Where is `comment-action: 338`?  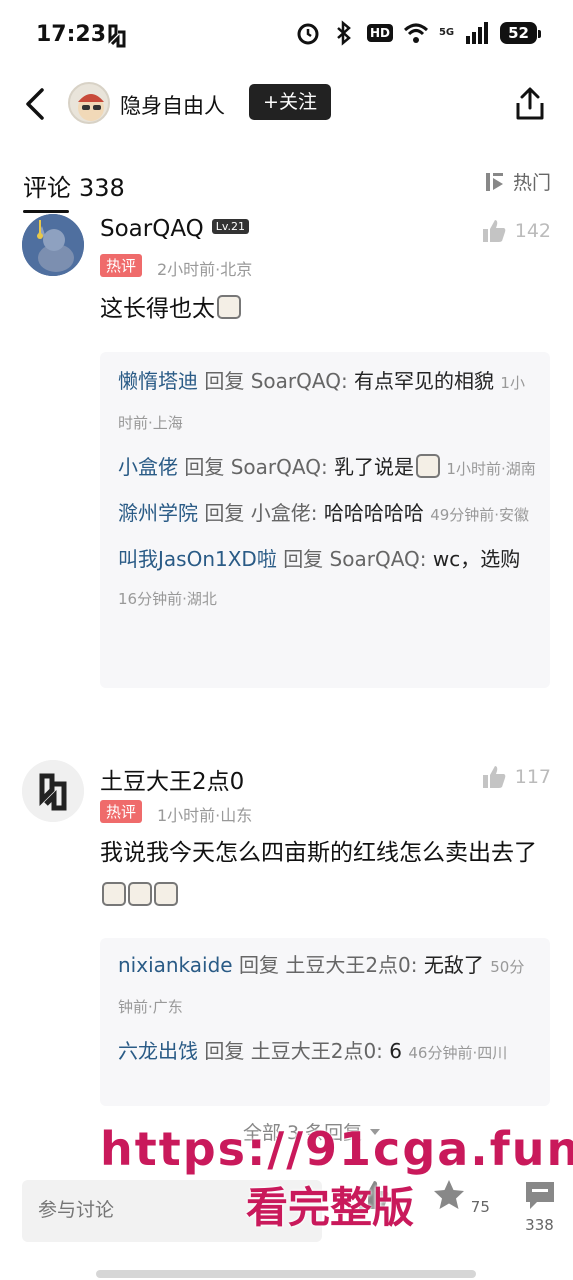 comment-action: 338 is located at coordinates (539, 1206).